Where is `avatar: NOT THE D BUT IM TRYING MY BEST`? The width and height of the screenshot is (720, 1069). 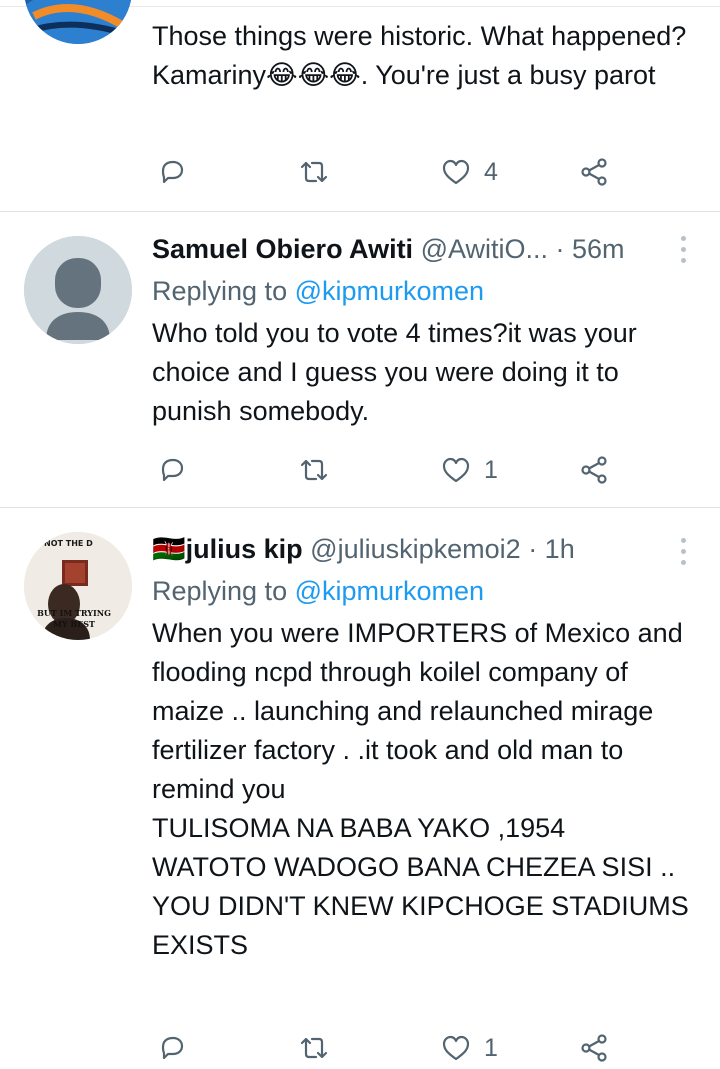
avatar: NOT THE D BUT IM TRYING MY BEST is located at coordinates (78, 586).